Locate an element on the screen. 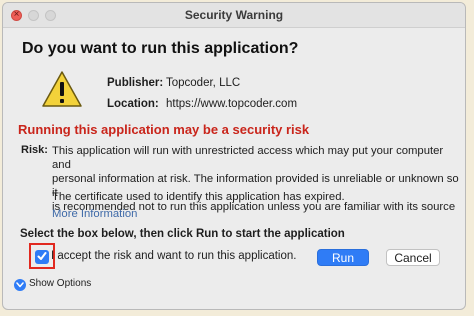 Image resolution: width=474 pixels, height=316 pixels. accept-risk-checkbox is located at coordinates (42, 257).